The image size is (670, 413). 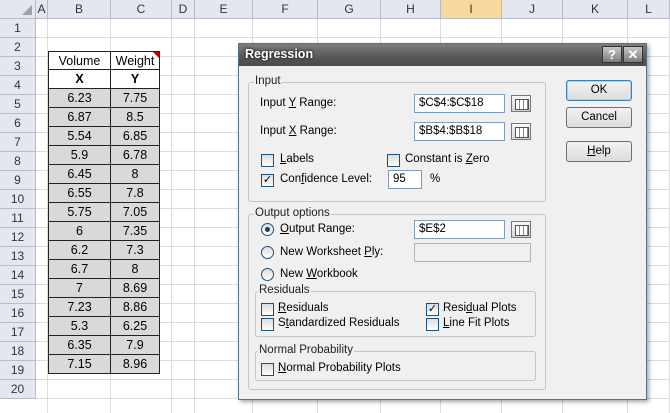 What do you see at coordinates (18, 351) in the screenshot?
I see `row-header-18: 18` at bounding box center [18, 351].